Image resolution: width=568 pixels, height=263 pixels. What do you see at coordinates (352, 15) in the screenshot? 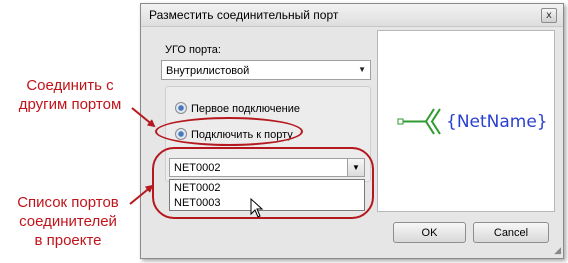
I see `title-bar: Разместить соединительный порт x` at bounding box center [352, 15].